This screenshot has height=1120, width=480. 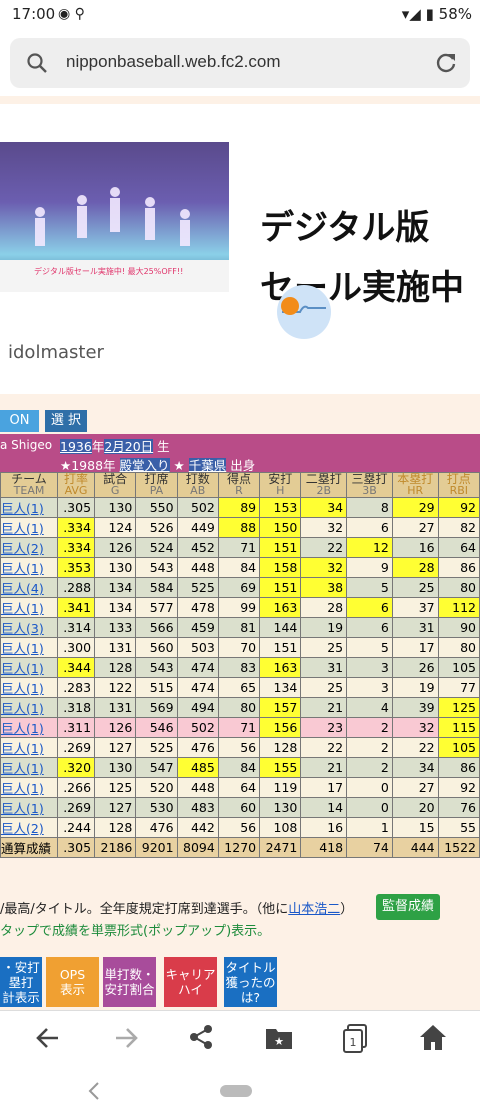 I want to click on stat-cell-hr: 27, so click(x=415, y=787).